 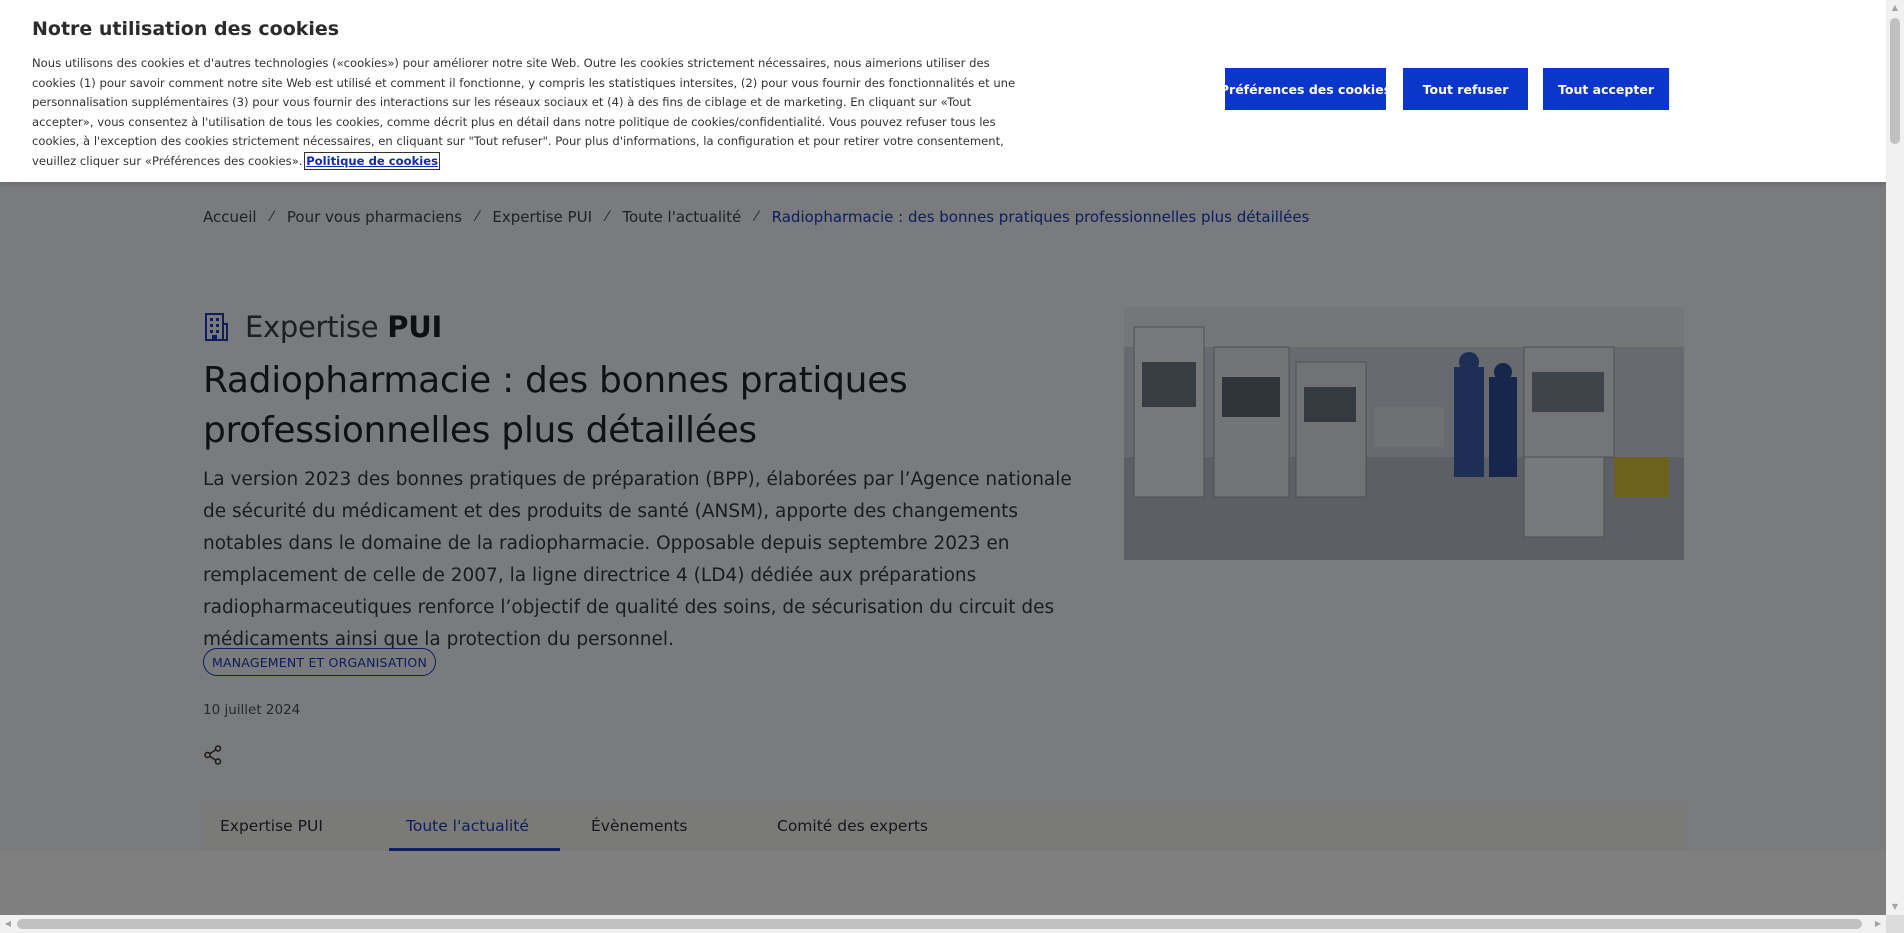 I want to click on reject-all-button: Tout refuser, so click(x=1465, y=89).